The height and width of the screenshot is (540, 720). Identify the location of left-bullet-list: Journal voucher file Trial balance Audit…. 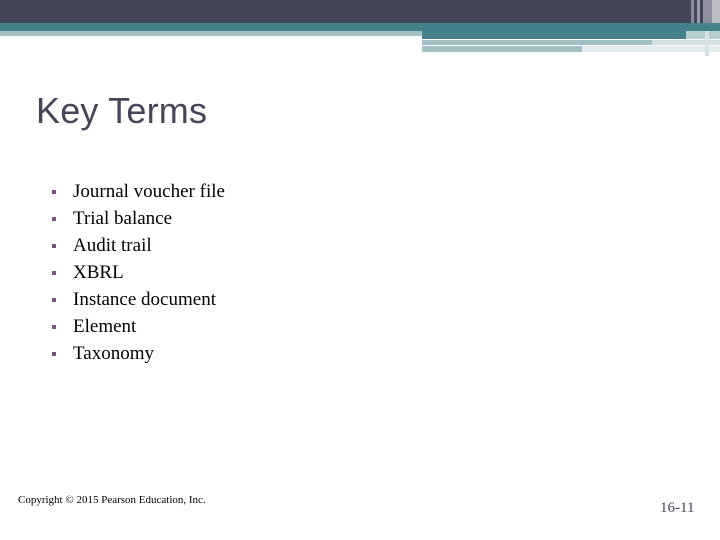
(194, 272).